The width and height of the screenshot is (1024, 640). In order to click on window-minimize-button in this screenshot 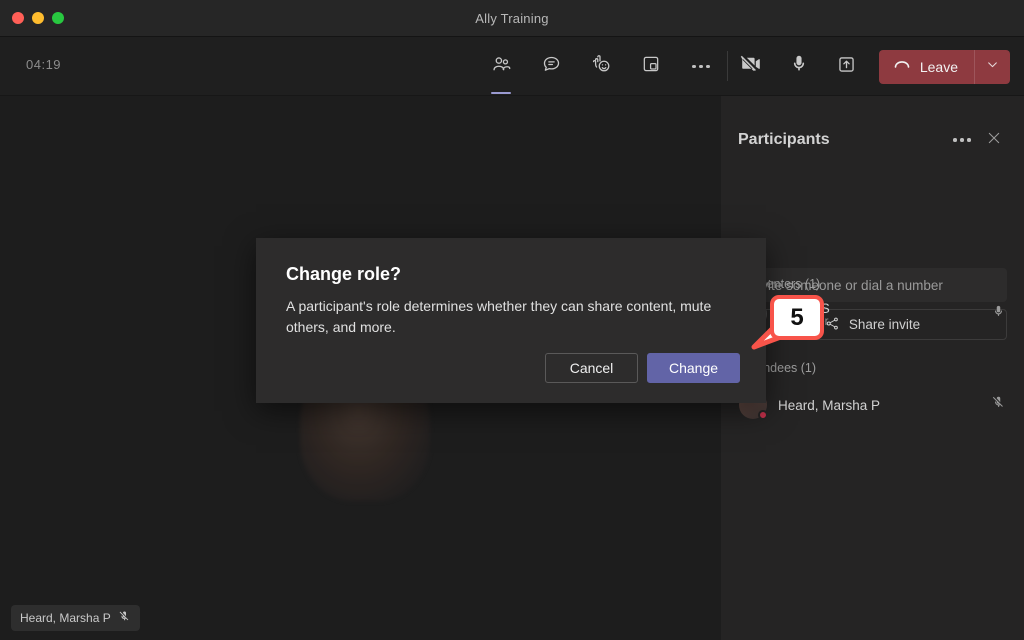, I will do `click(38, 18)`.